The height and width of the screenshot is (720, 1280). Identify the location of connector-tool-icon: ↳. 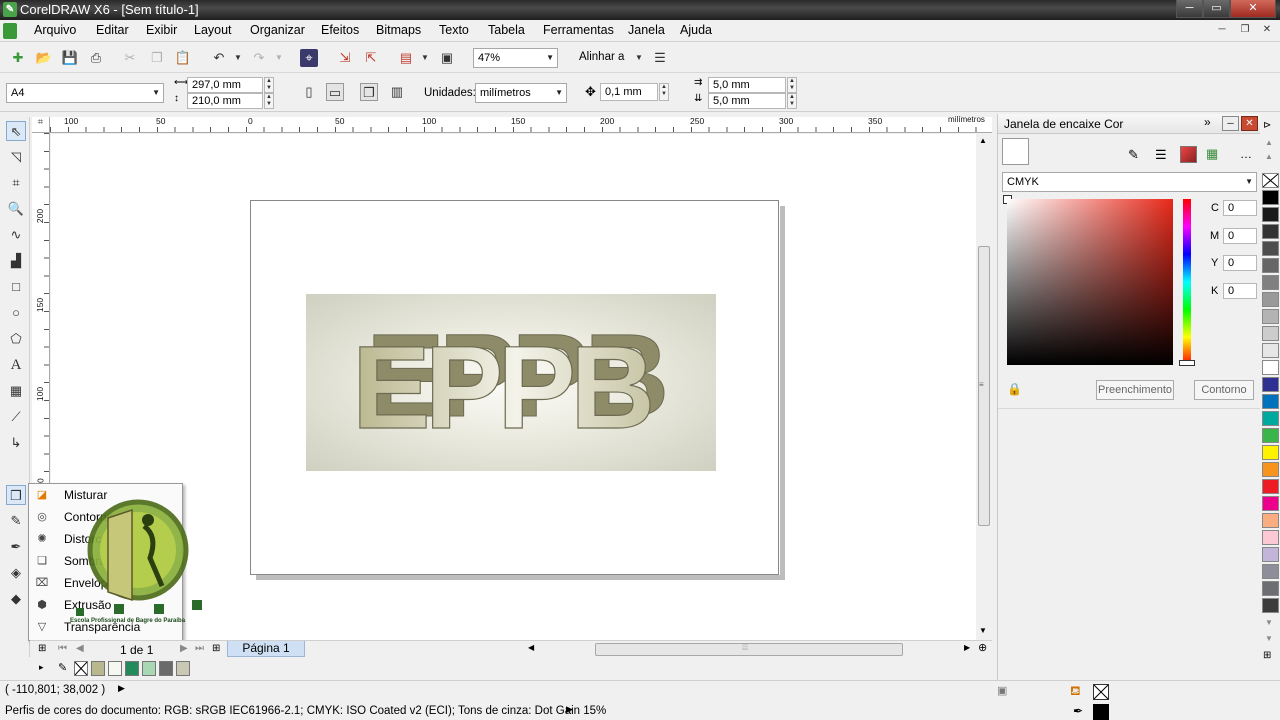
(16, 443).